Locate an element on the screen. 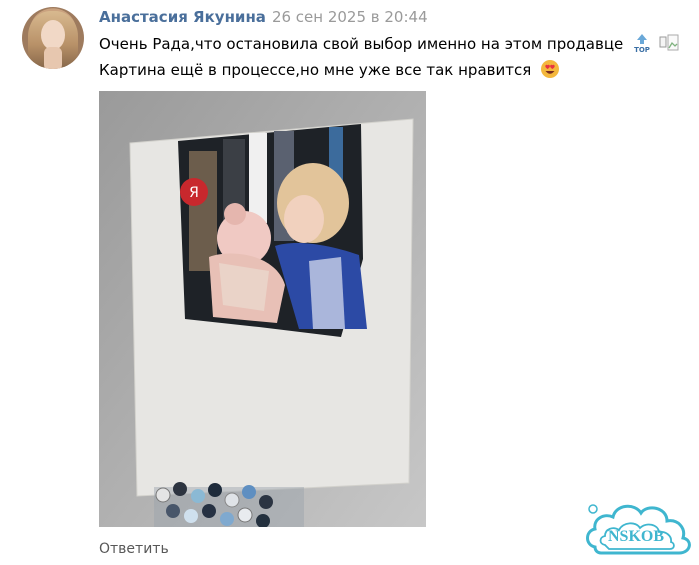  watermark-text: NSKOB is located at coordinates (636, 536).